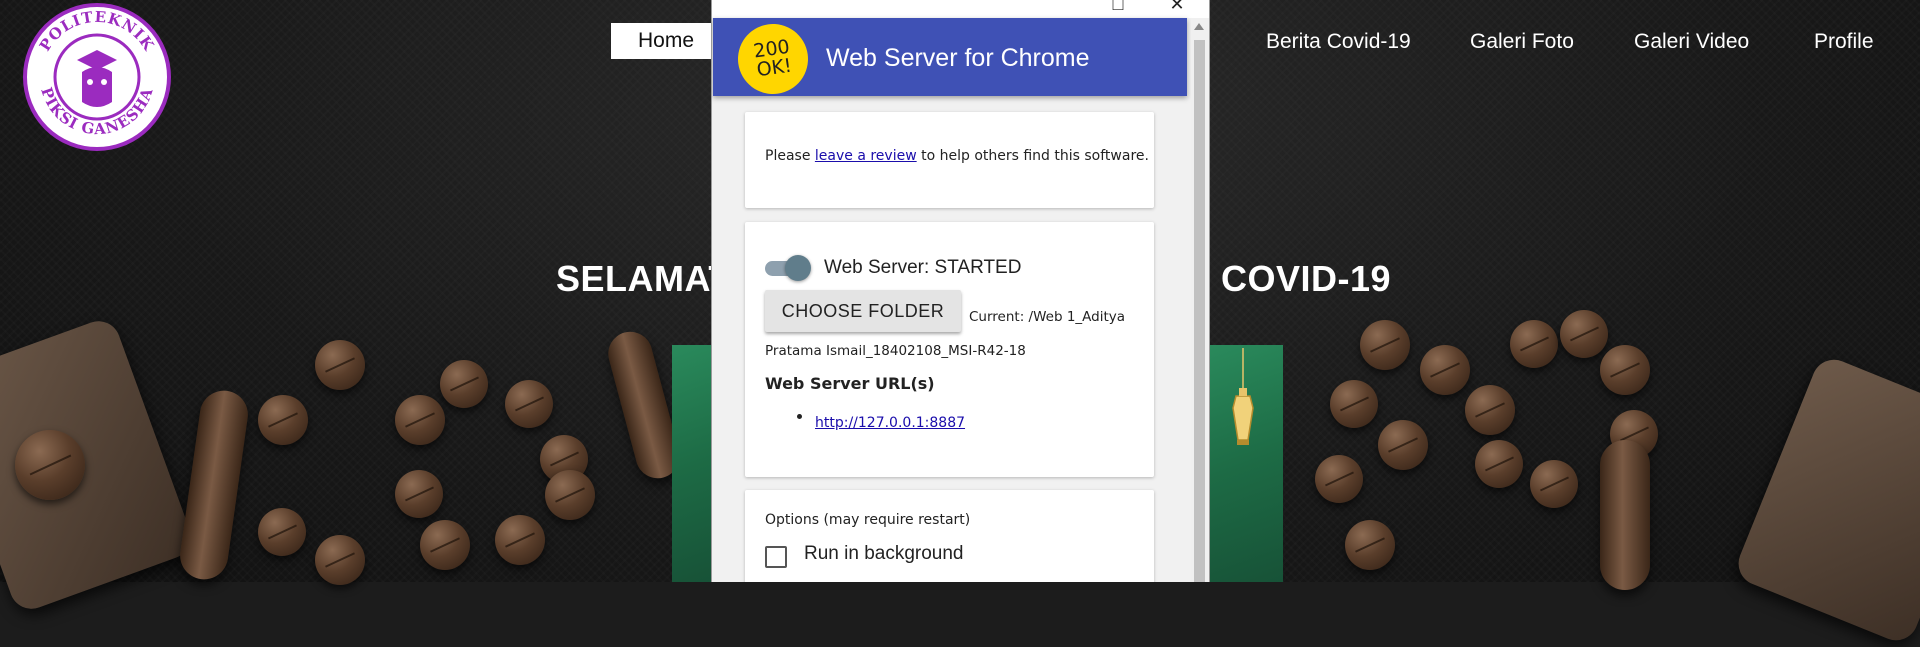  Describe the element at coordinates (866, 156) in the screenshot. I see `leave-review-link: leave a review` at that location.